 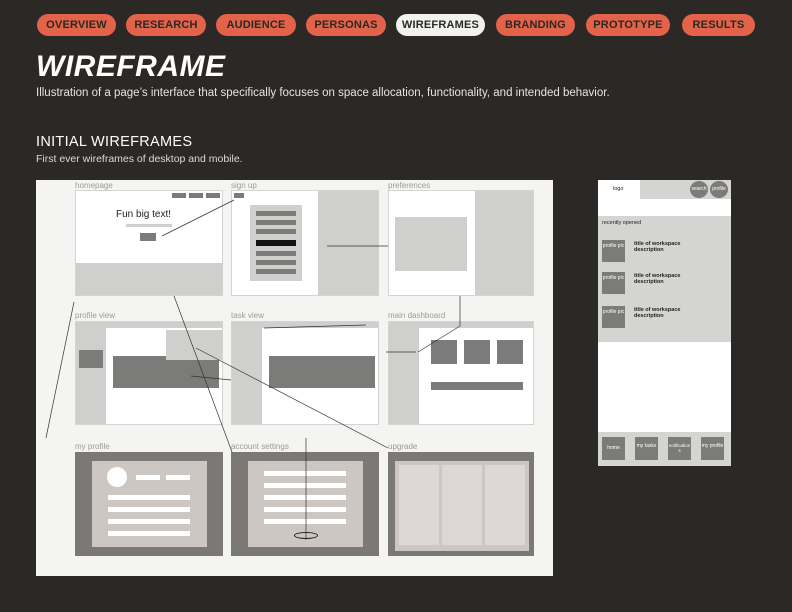 I want to click on mobile-profile-button: profile, so click(x=719, y=189).